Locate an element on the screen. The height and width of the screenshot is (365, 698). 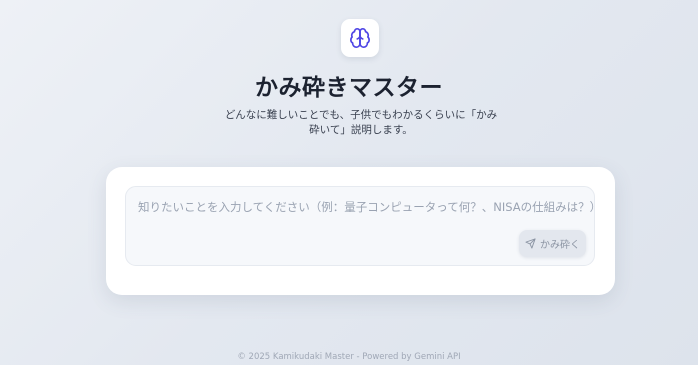
submit-label: かみ砕く is located at coordinates (560, 245).